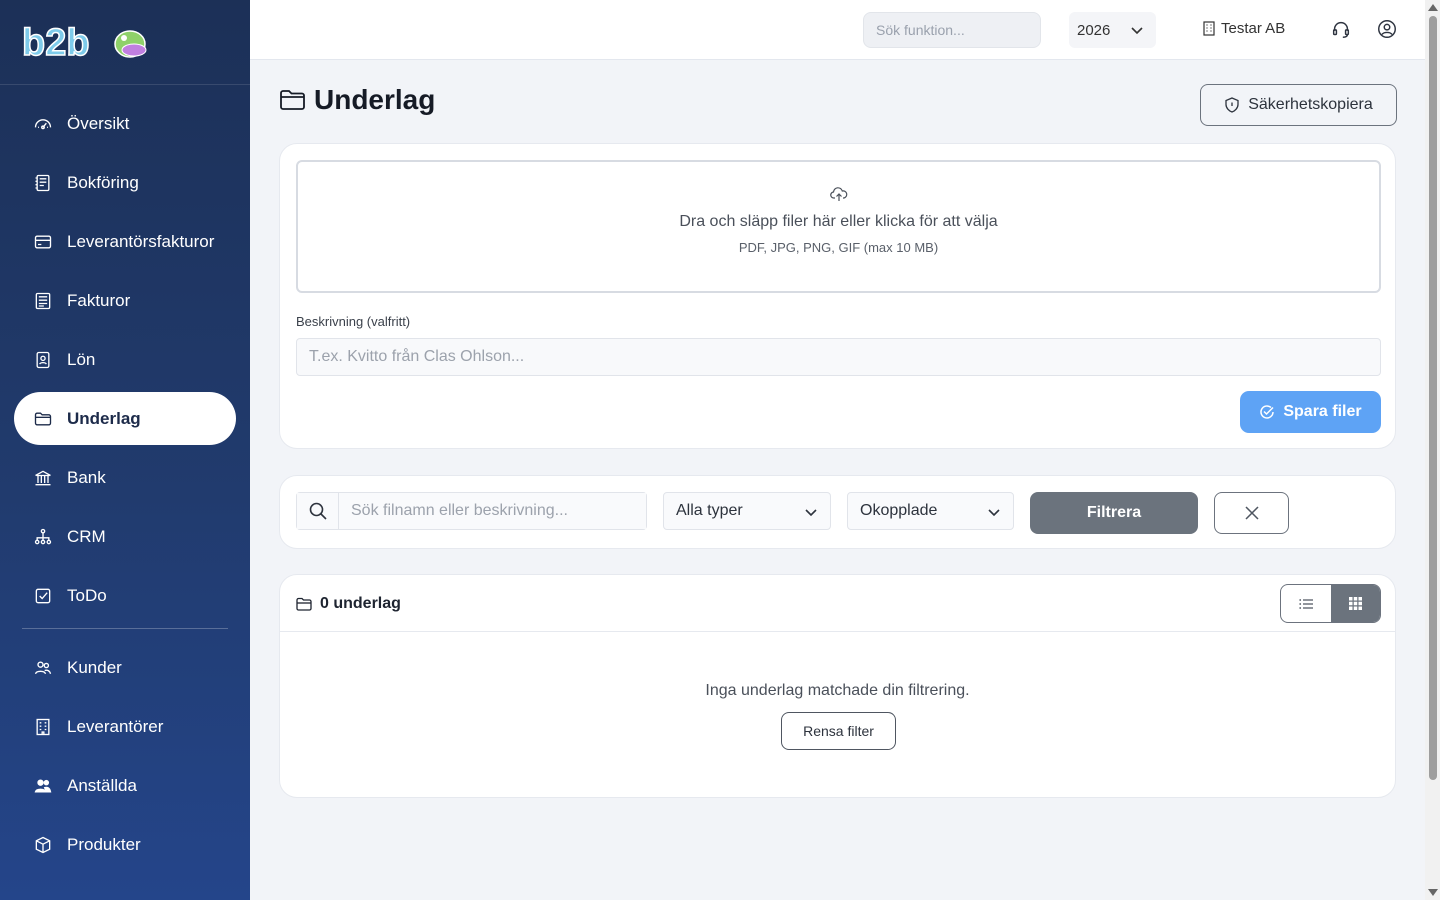  I want to click on gauge-icon, so click(43, 124).